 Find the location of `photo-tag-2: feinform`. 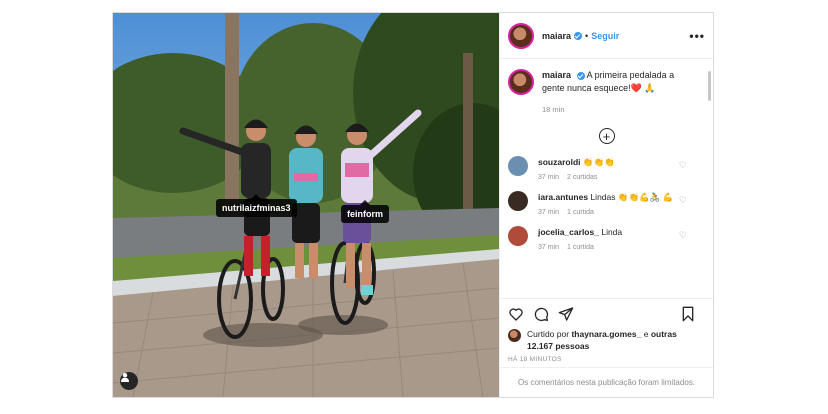

photo-tag-2: feinform is located at coordinates (365, 211).